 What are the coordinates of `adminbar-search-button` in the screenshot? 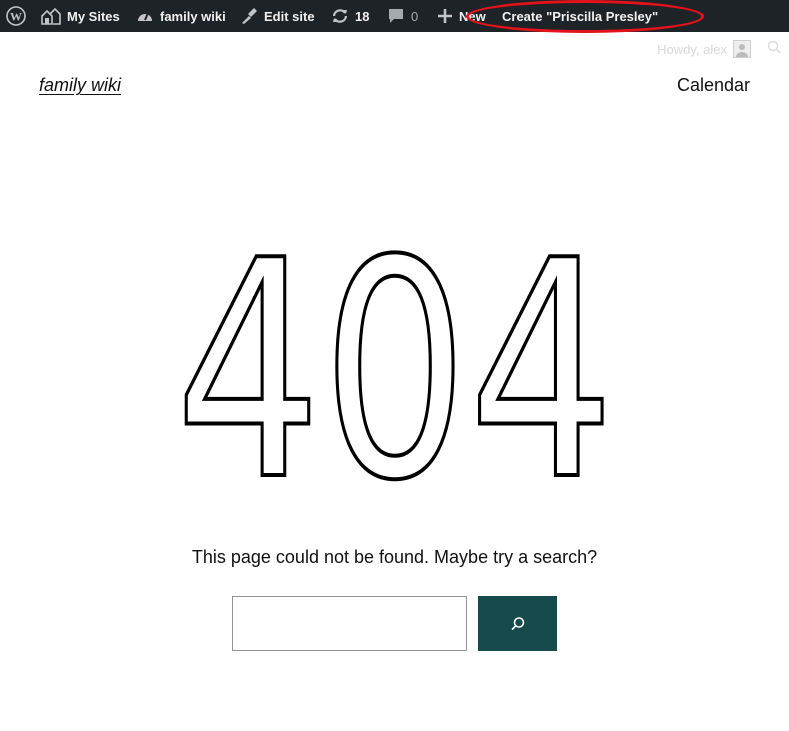 It's located at (774, 49).